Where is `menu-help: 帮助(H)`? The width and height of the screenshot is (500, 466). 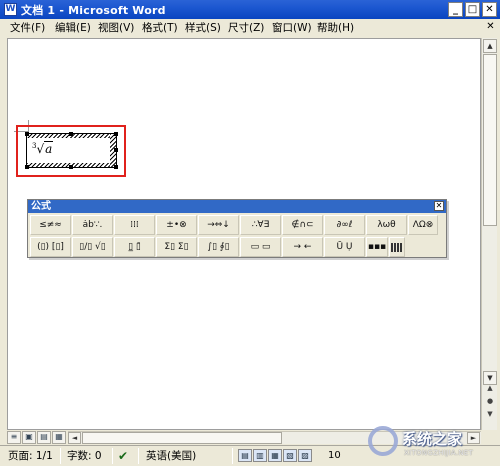
menu-help: 帮助(H) is located at coordinates (335, 27).